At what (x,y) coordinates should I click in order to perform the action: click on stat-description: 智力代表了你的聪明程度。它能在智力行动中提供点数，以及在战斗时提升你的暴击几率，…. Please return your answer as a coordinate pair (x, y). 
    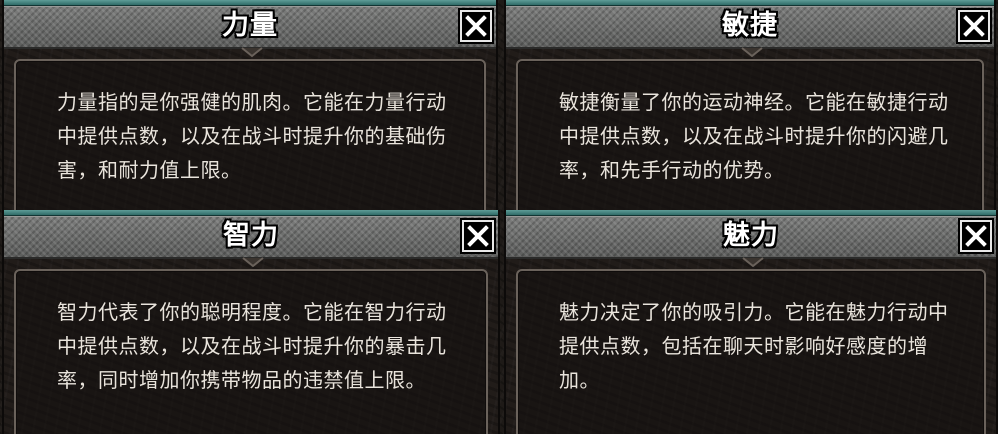
    Looking at the image, I should click on (252, 346).